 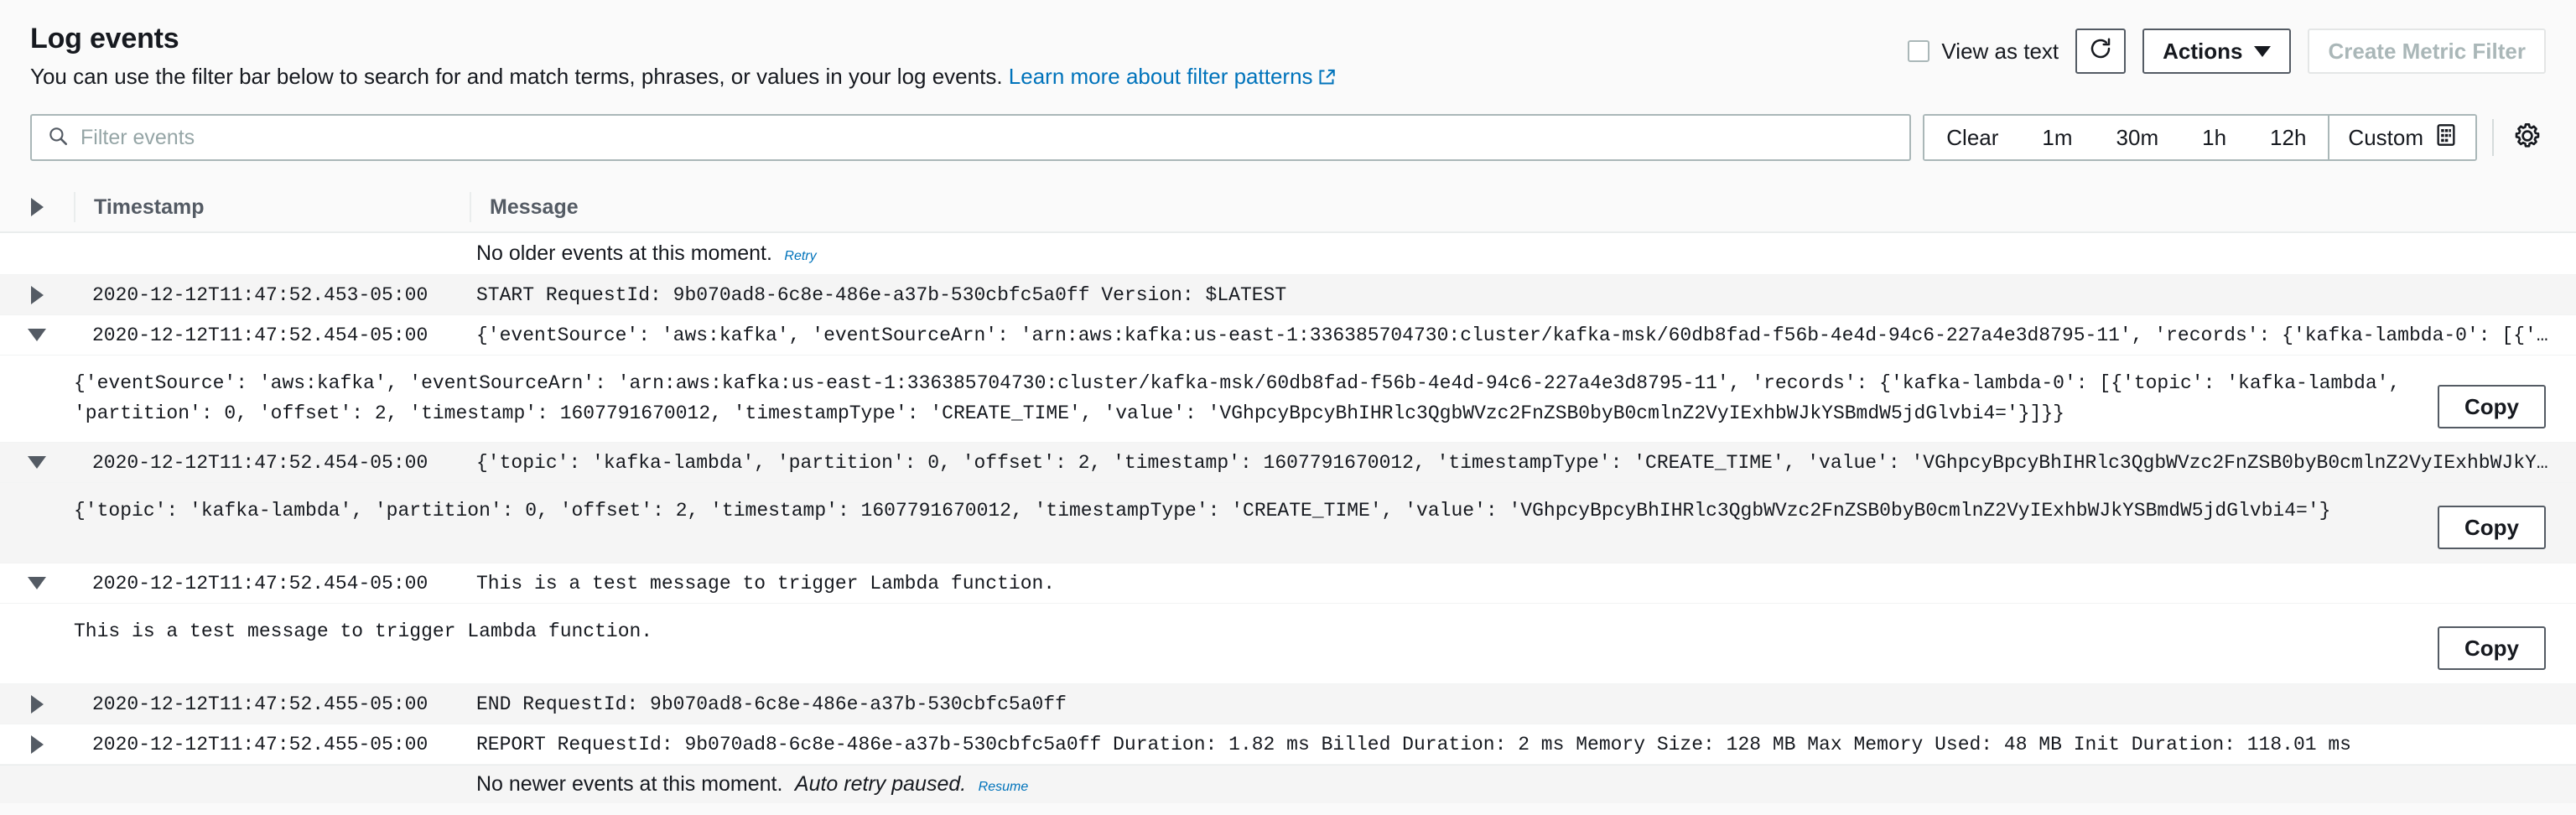 I want to click on gear-icon, so click(x=2527, y=138).